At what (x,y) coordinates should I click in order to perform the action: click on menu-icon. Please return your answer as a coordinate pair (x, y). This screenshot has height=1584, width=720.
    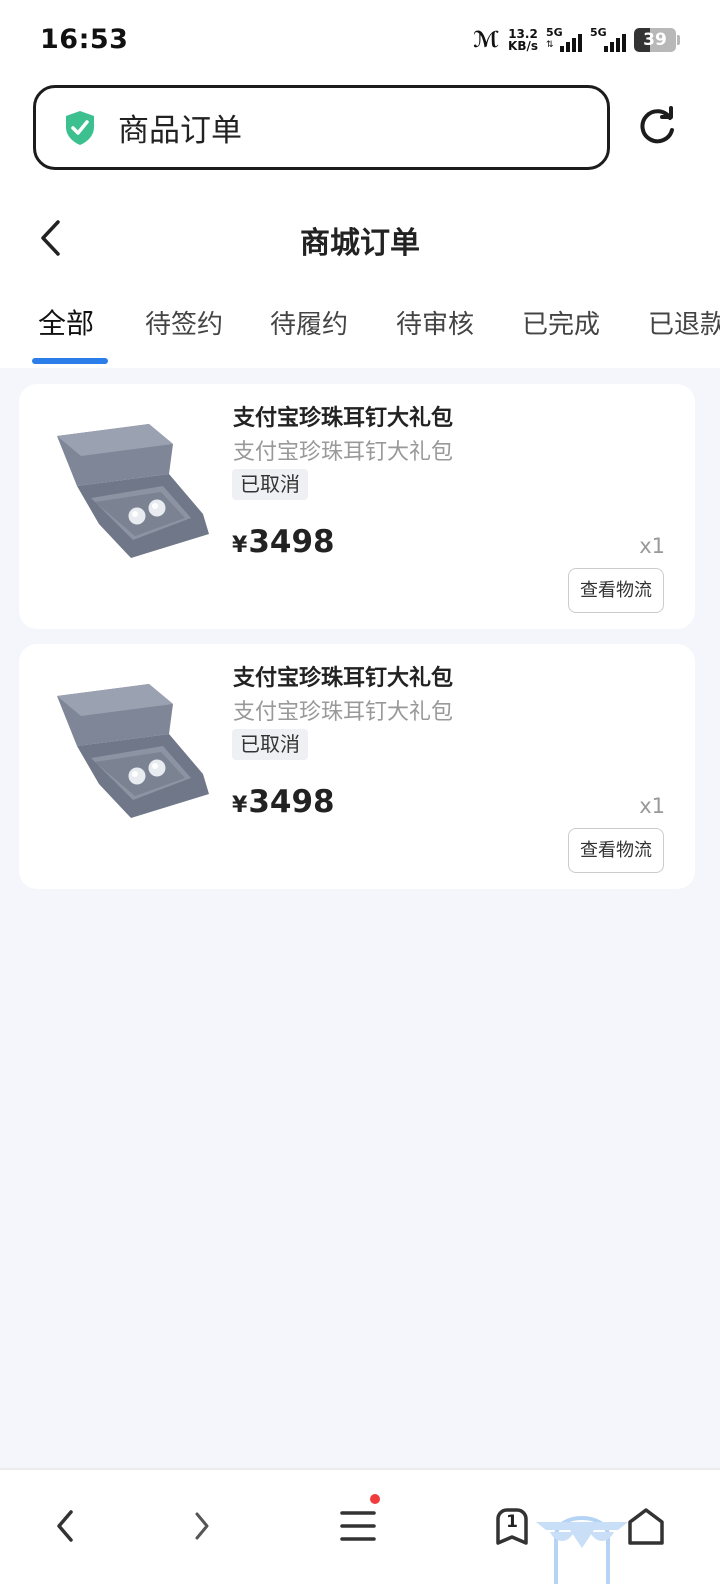
    Looking at the image, I should click on (358, 1524).